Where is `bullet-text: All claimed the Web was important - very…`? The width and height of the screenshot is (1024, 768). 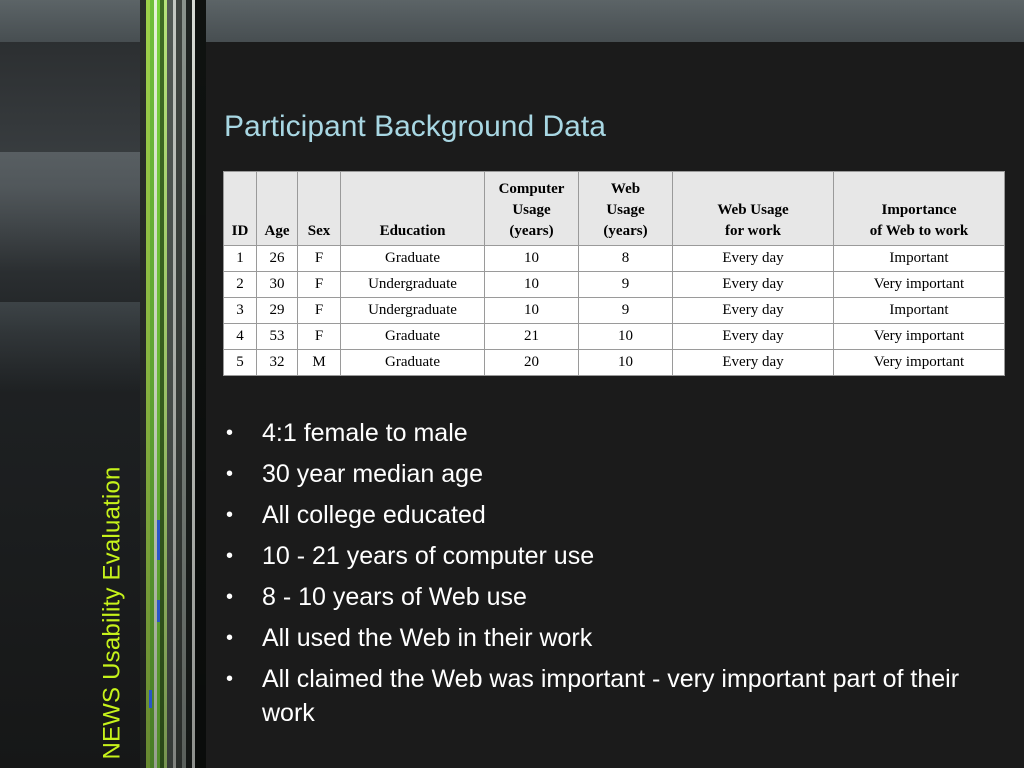 bullet-text: All claimed the Web was important - very… is located at coordinates (611, 696).